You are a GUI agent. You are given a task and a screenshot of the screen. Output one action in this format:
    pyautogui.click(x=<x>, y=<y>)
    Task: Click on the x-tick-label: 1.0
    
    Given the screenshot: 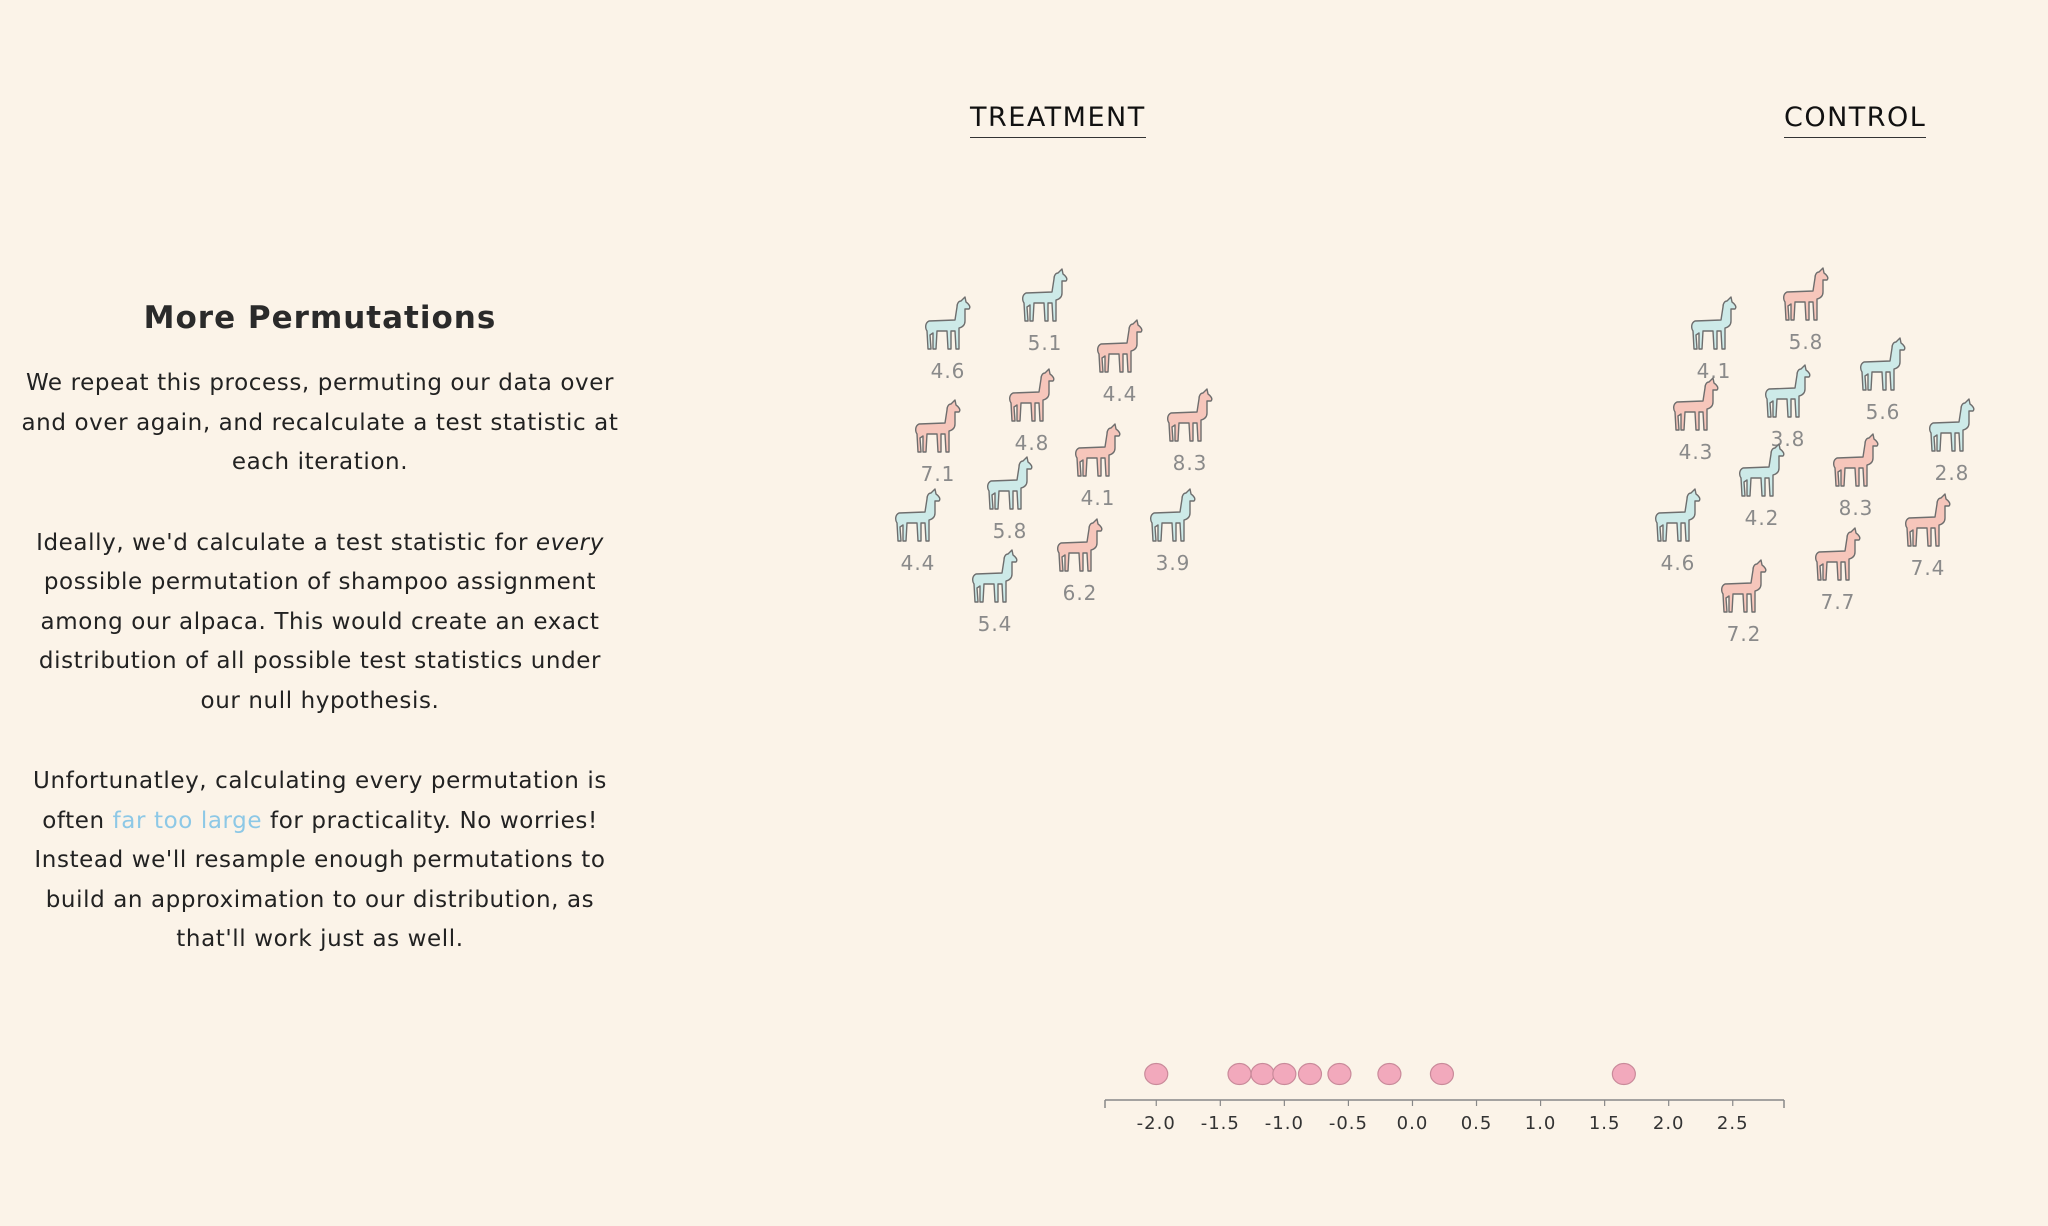 What is the action you would take?
    pyautogui.click(x=1541, y=1123)
    